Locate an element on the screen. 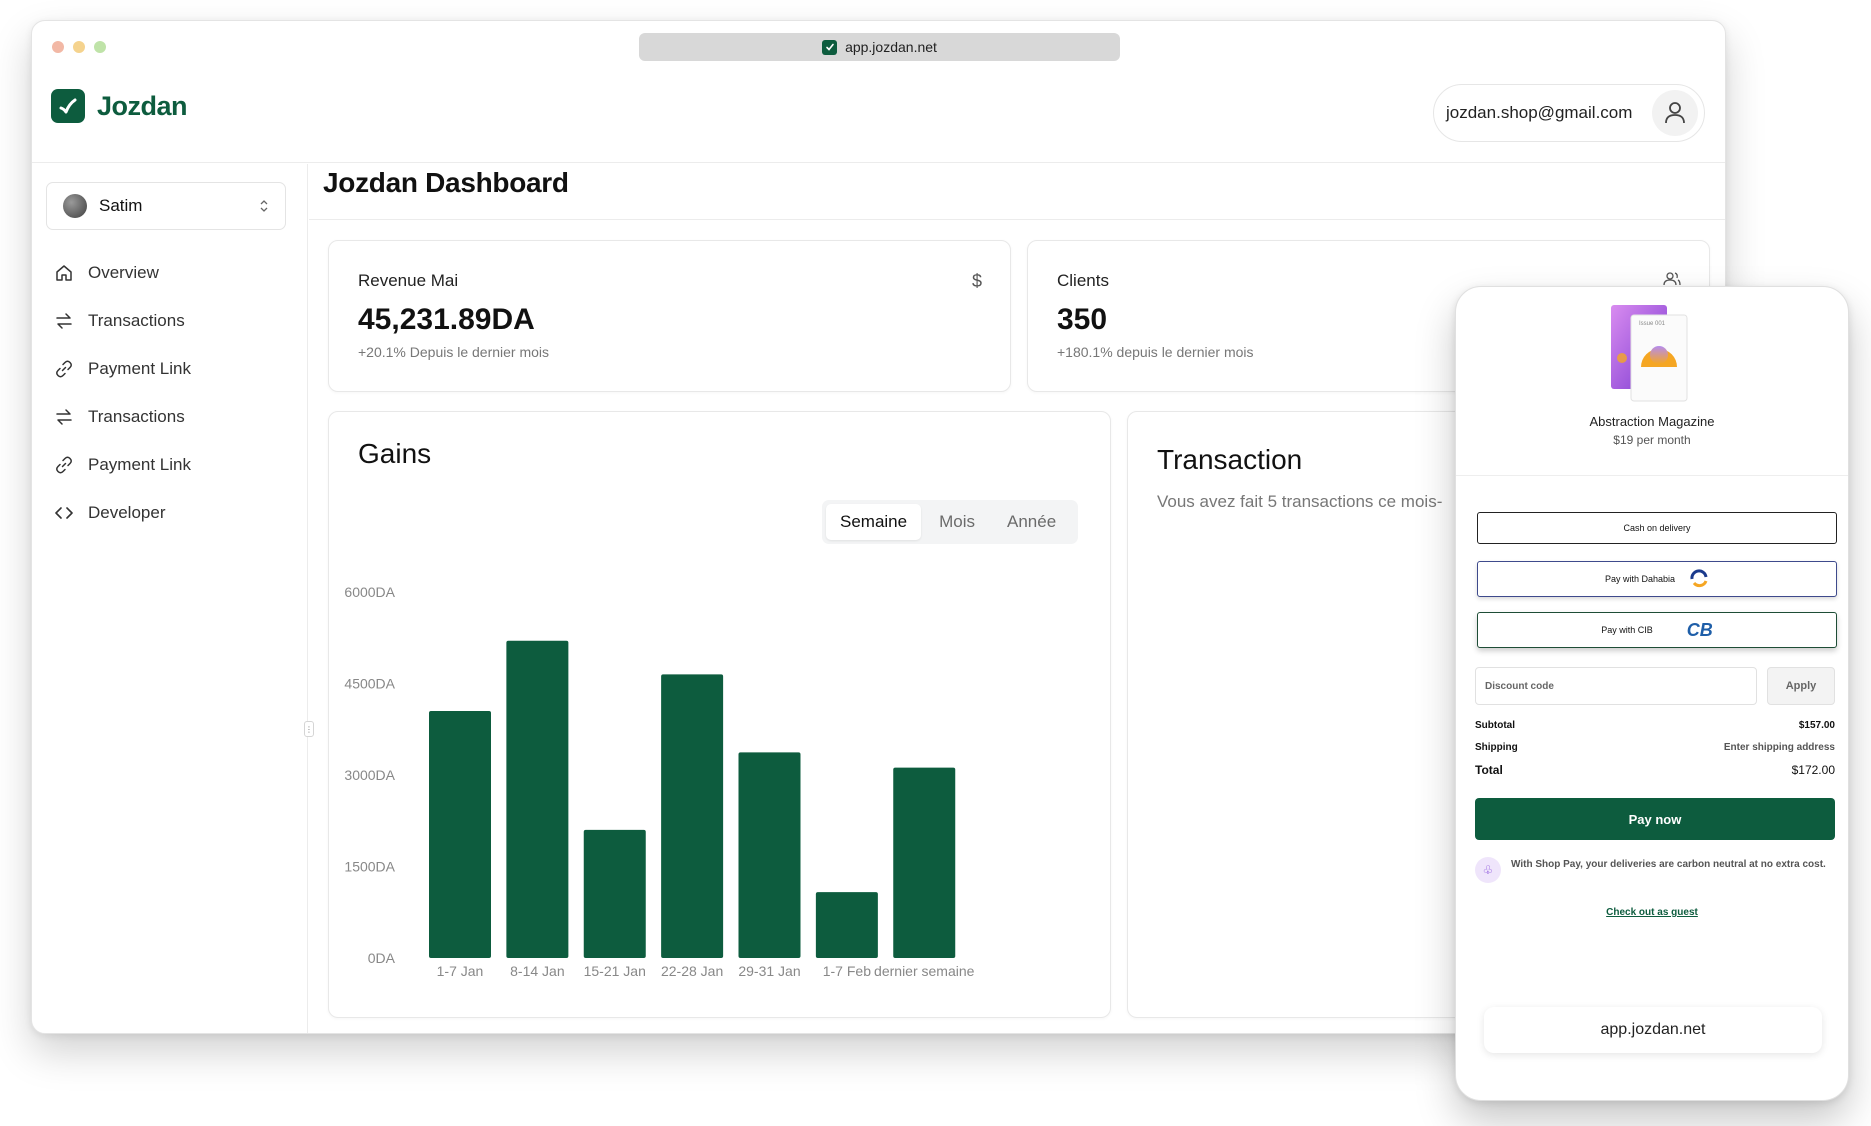 Image resolution: width=1871 pixels, height=1126 pixels. bar-22-28-jan is located at coordinates (692, 816).